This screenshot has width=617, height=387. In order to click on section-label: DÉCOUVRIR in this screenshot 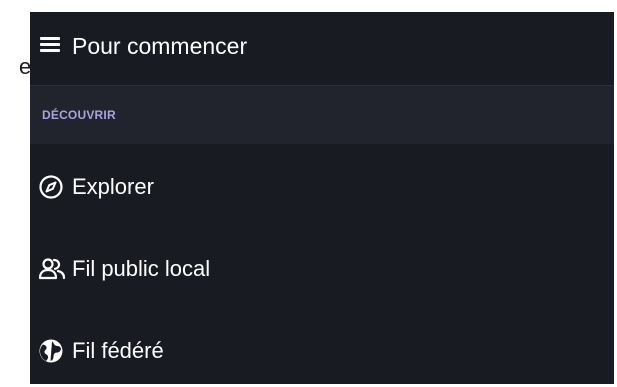, I will do `click(79, 115)`.